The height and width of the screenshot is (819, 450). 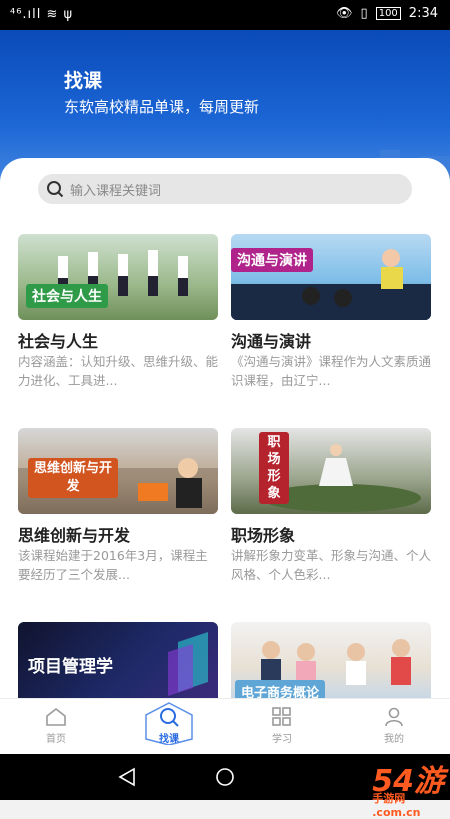 What do you see at coordinates (225, 15) in the screenshot?
I see `status-bar: ⁴⁶.ıll ≋ ψ 👁 ▯ 100 2:34` at bounding box center [225, 15].